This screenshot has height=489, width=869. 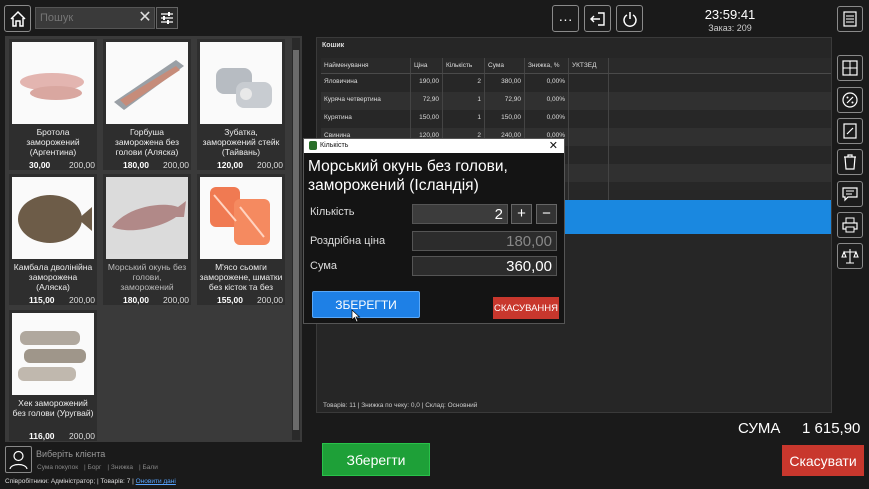 What do you see at coordinates (53, 408) in the screenshot?
I see `product-name: Хек заморожений без голови (Уругвай)` at bounding box center [53, 408].